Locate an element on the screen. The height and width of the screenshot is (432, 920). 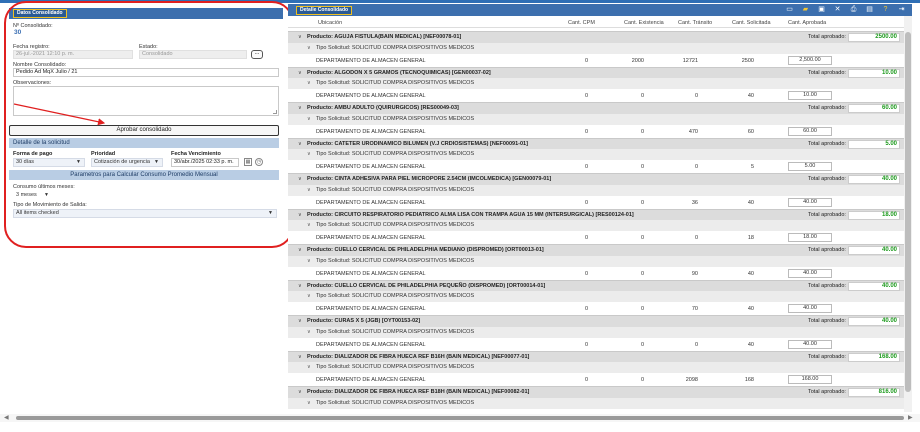
vertical-scrollbar is located at coordinates (908, 214).